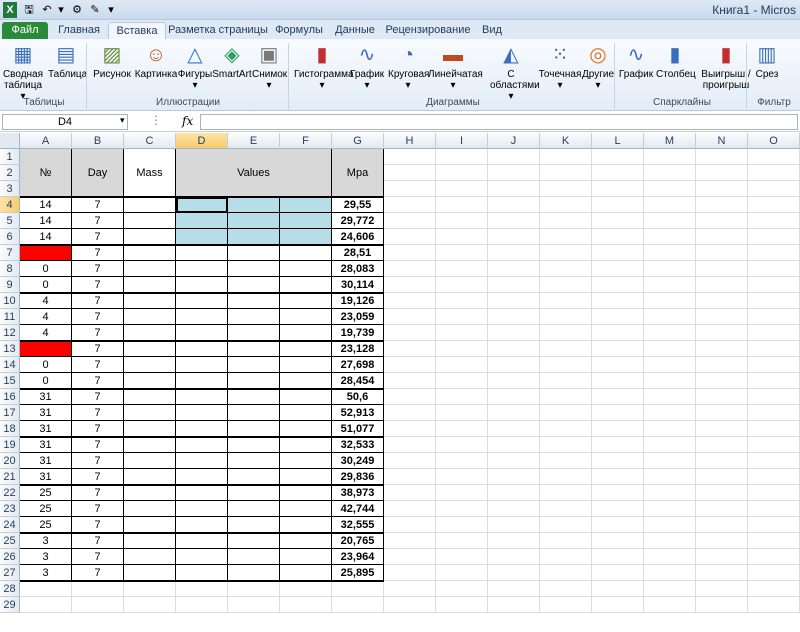 This screenshot has height=632, width=800. What do you see at coordinates (358, 141) in the screenshot?
I see `column-header-g: G` at bounding box center [358, 141].